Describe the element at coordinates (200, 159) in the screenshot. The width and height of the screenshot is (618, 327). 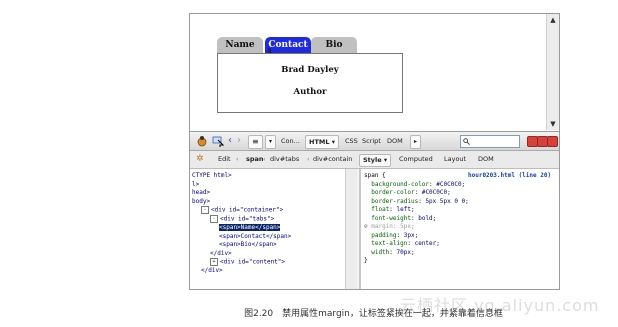
I see `bug-icon: ✲` at that location.